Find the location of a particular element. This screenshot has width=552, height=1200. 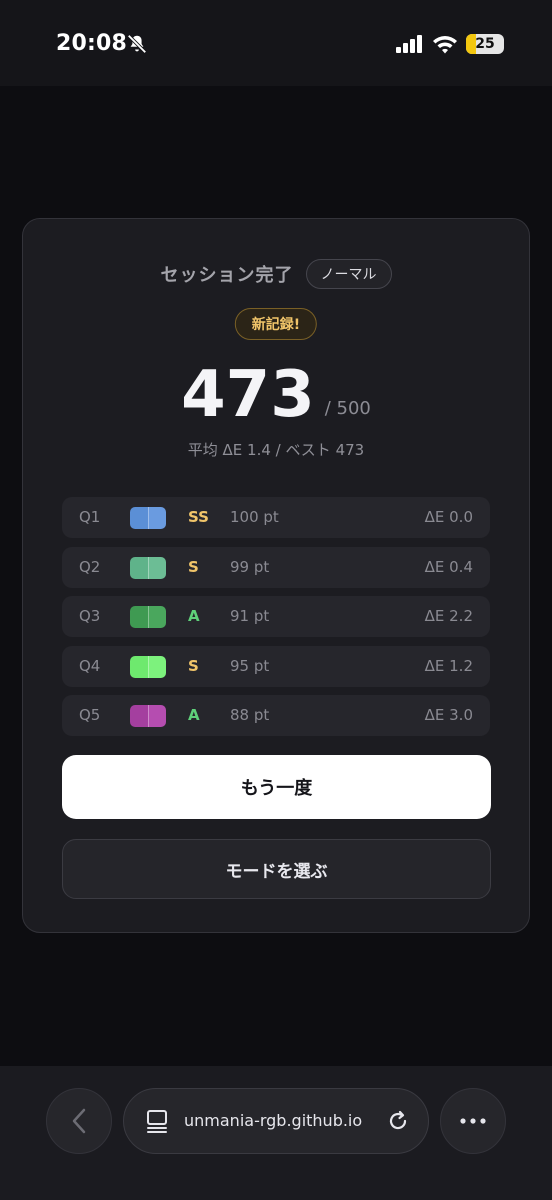

more-button is located at coordinates (473, 1121).